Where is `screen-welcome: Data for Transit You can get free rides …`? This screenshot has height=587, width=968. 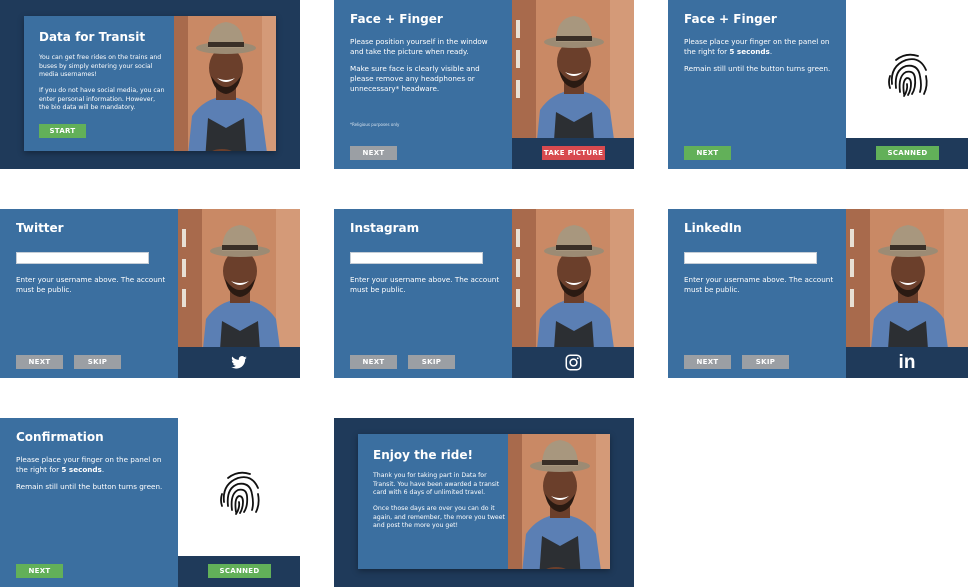
screen-welcome: Data for Transit You can get free rides … is located at coordinates (150, 84).